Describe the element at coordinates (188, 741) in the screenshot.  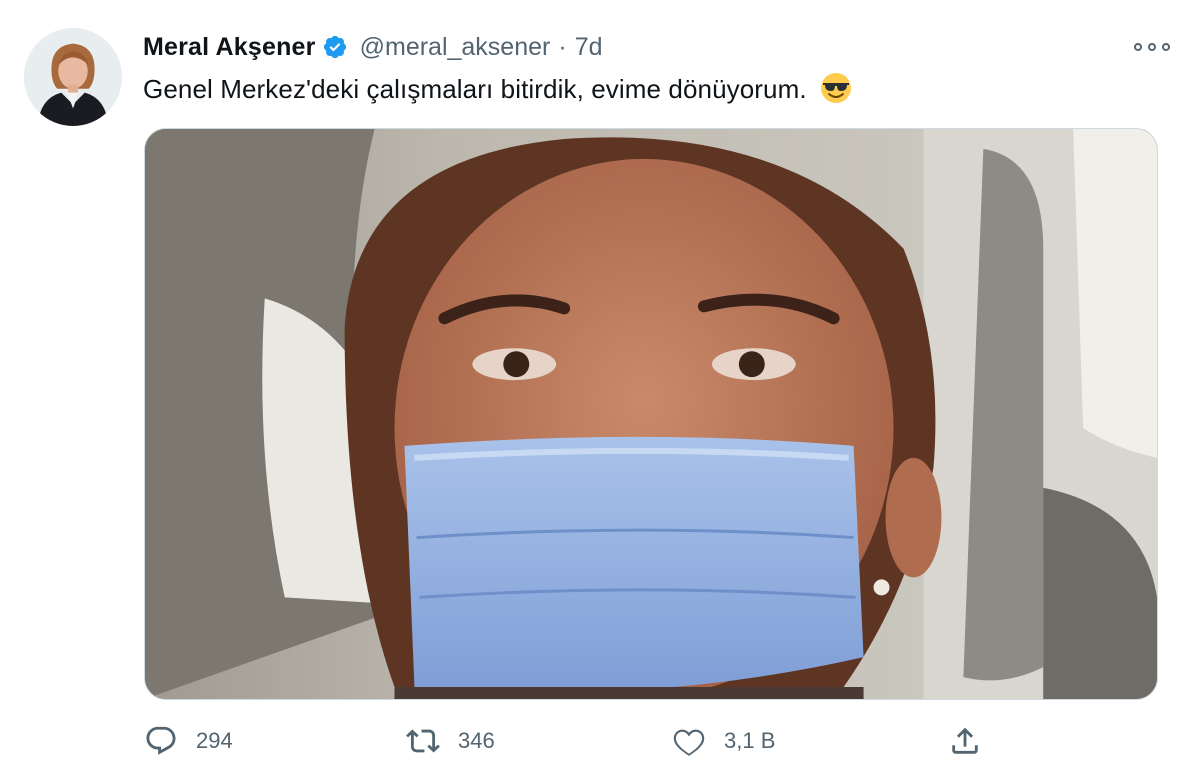
I see `reply-button: 294` at that location.